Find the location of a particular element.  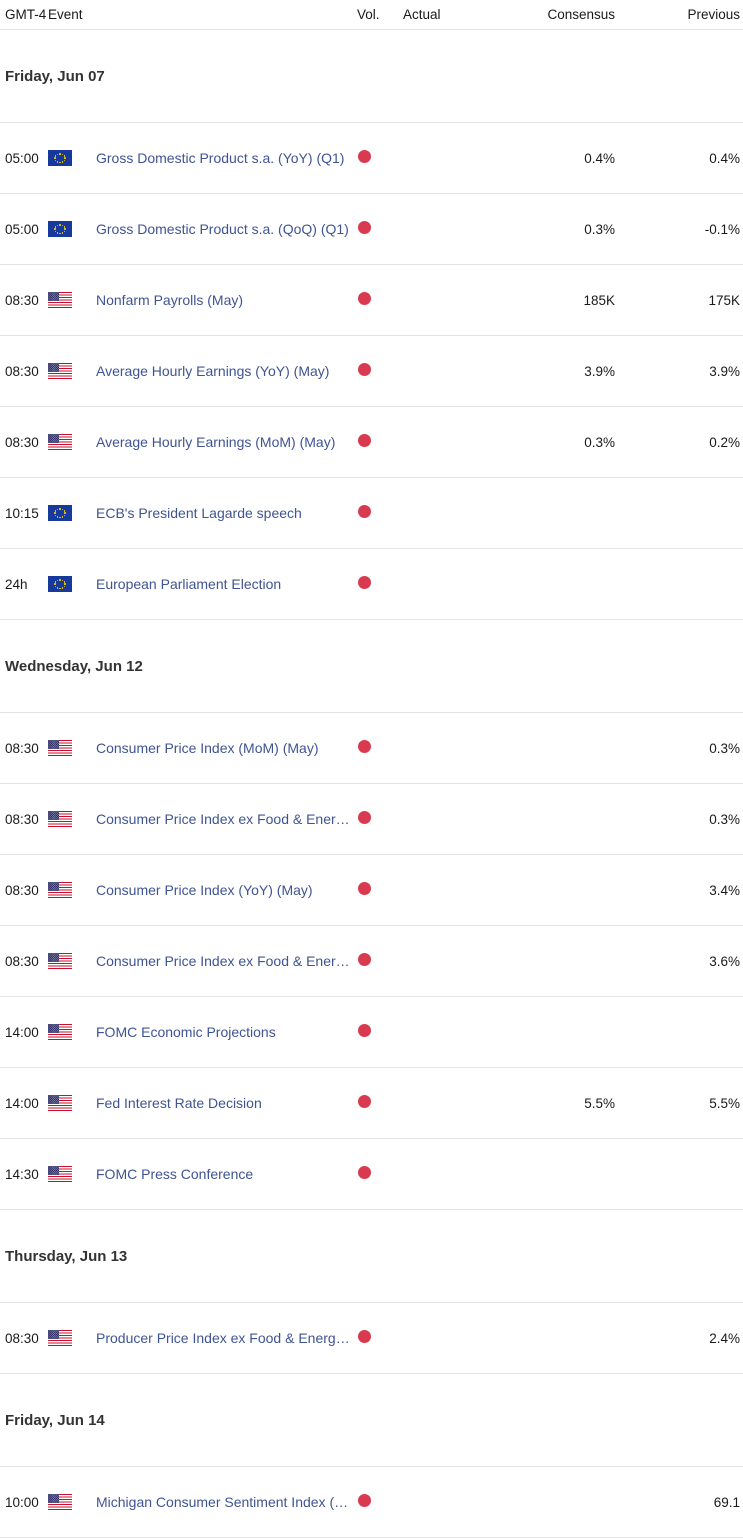

previous-value: -0.1% is located at coordinates (722, 229).